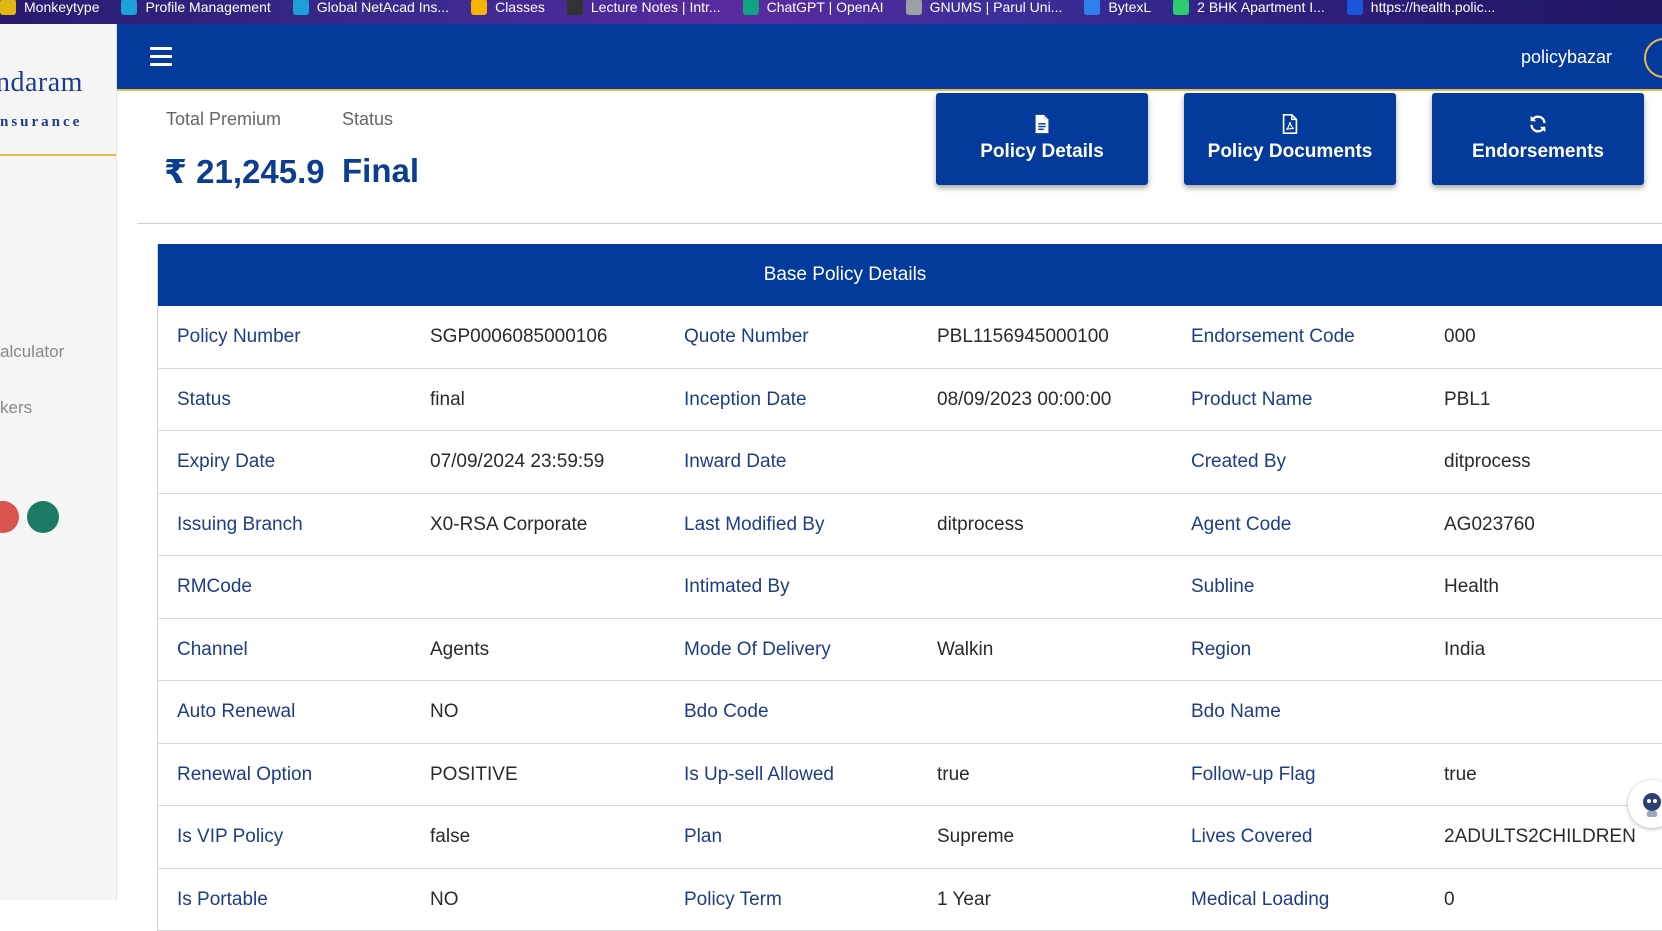 This screenshot has height=931, width=1662. Describe the element at coordinates (757, 650) in the screenshot. I see `field-label: Mode Of Delivery` at that location.